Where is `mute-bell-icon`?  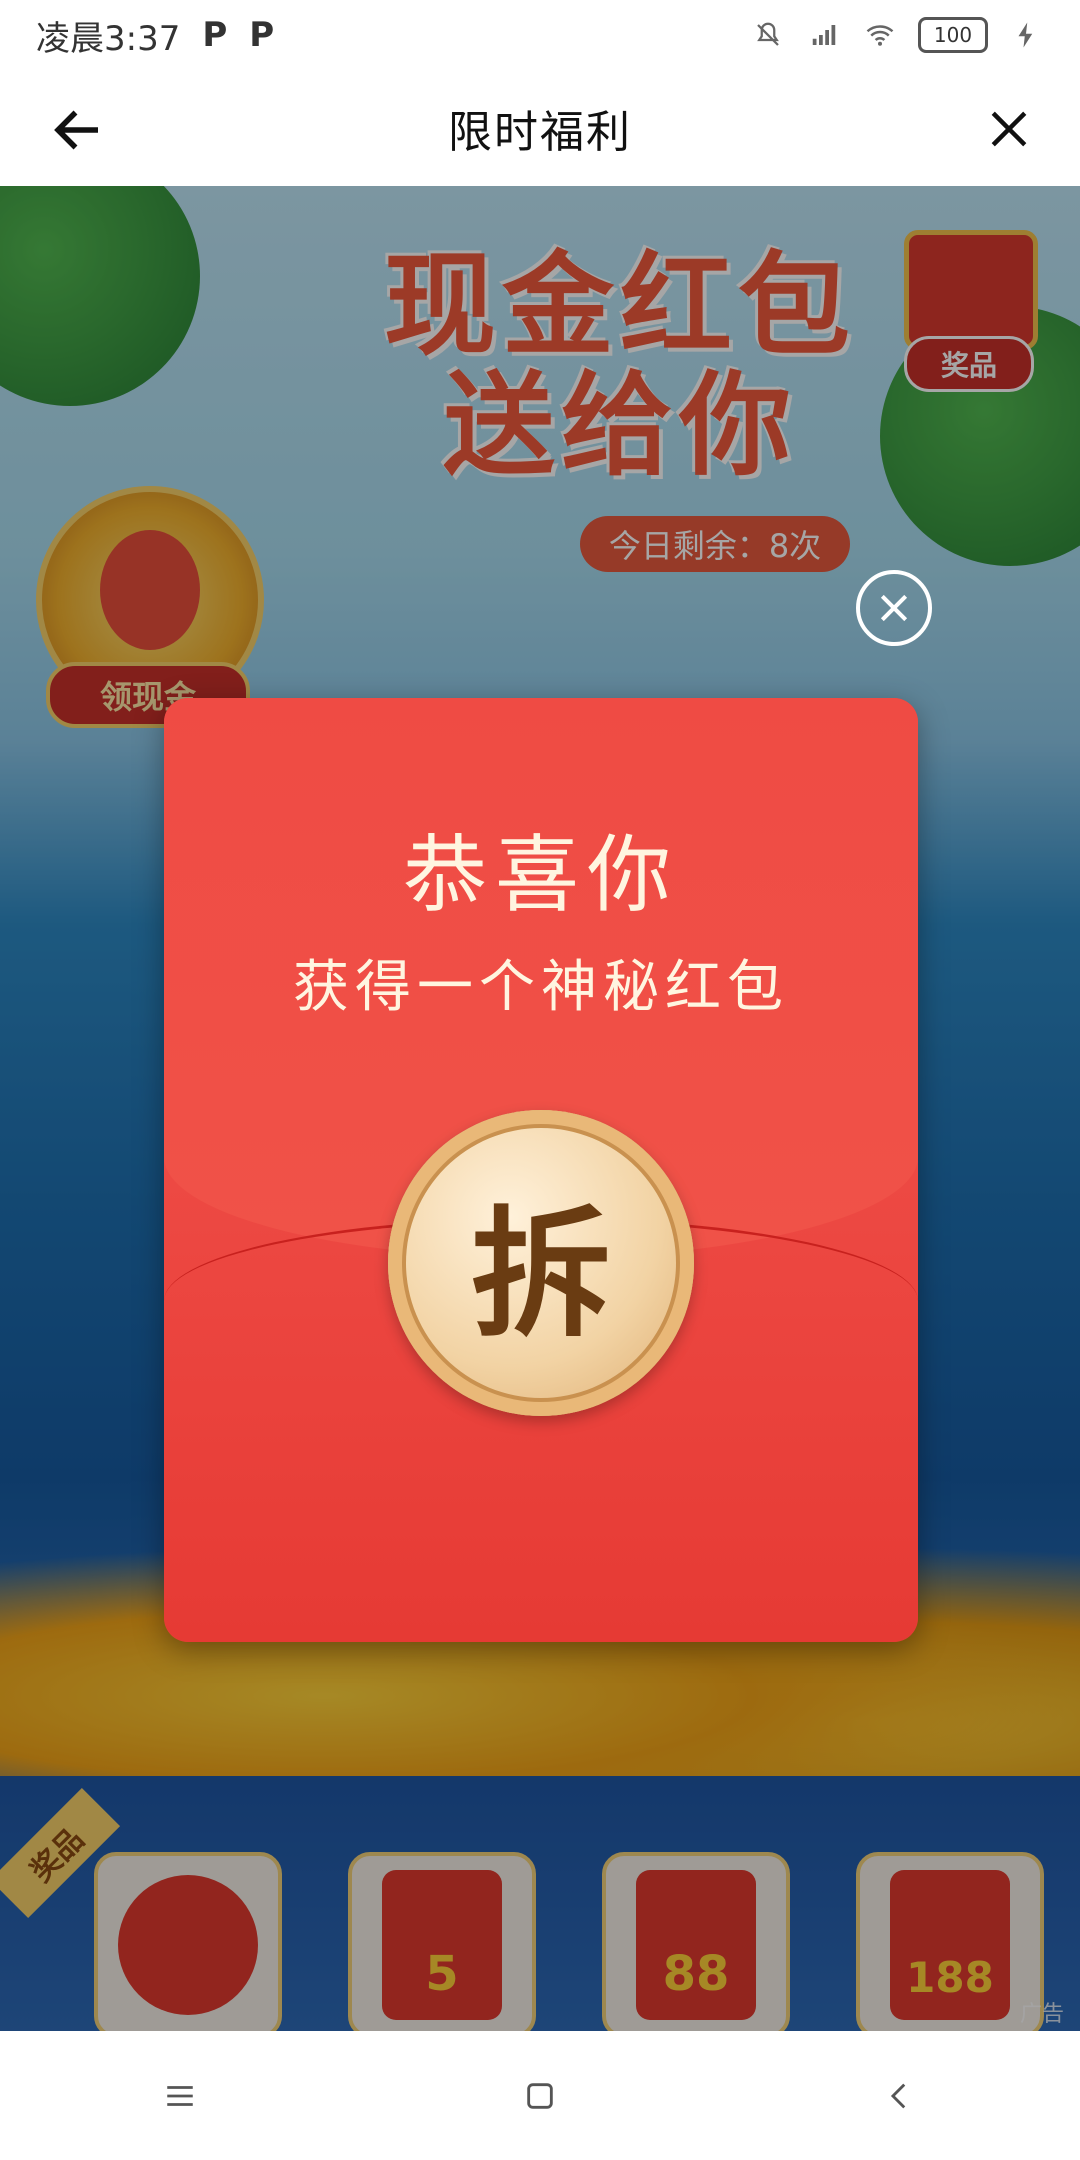 mute-bell-icon is located at coordinates (768, 34).